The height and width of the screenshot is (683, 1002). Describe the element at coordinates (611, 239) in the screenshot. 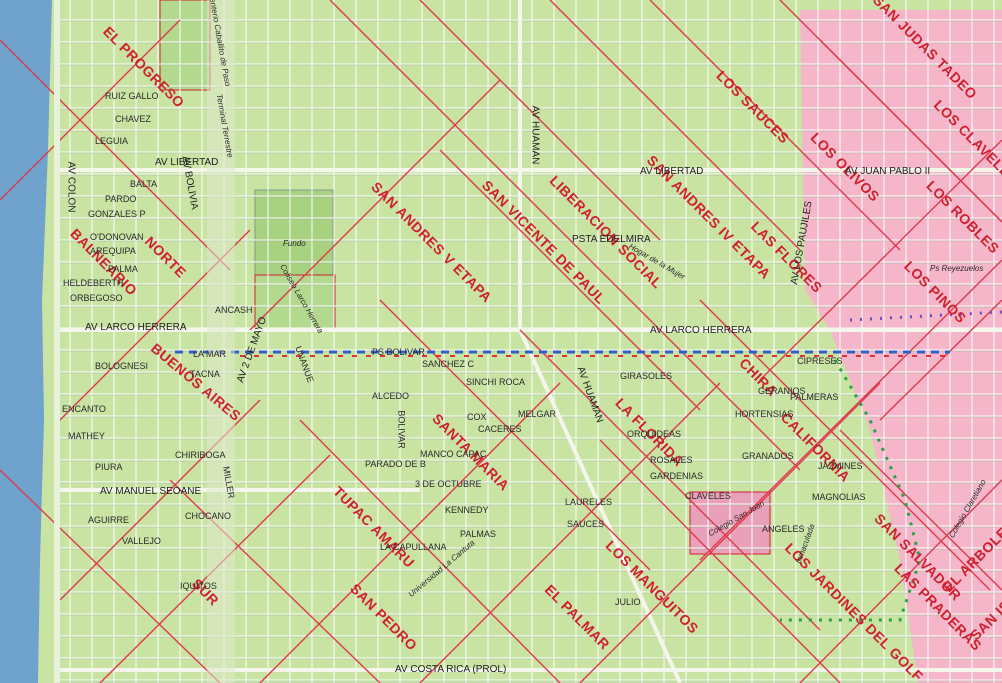

I see `avenue-label-edelmira: PSTA EDELMIRA` at that location.